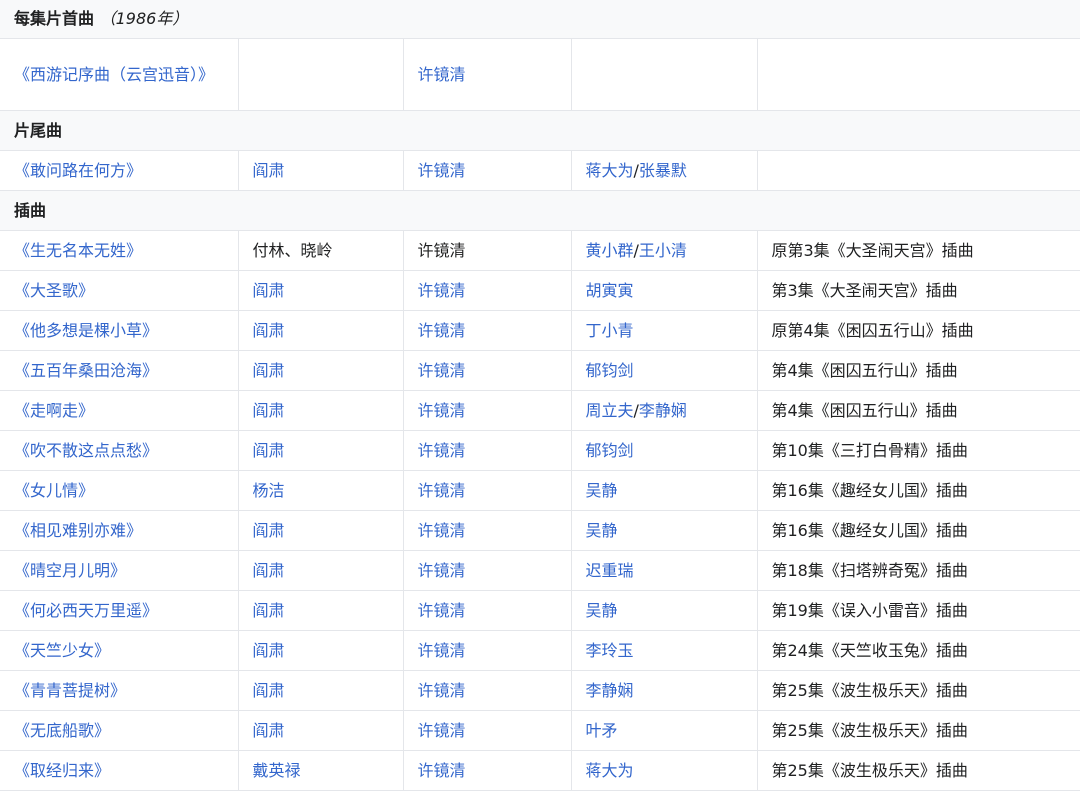  I want to click on table-row: 《何必西天万里遥》 阎肃 许镜清 吴静 第19集《误入小雷音》插曲, so click(540, 610).